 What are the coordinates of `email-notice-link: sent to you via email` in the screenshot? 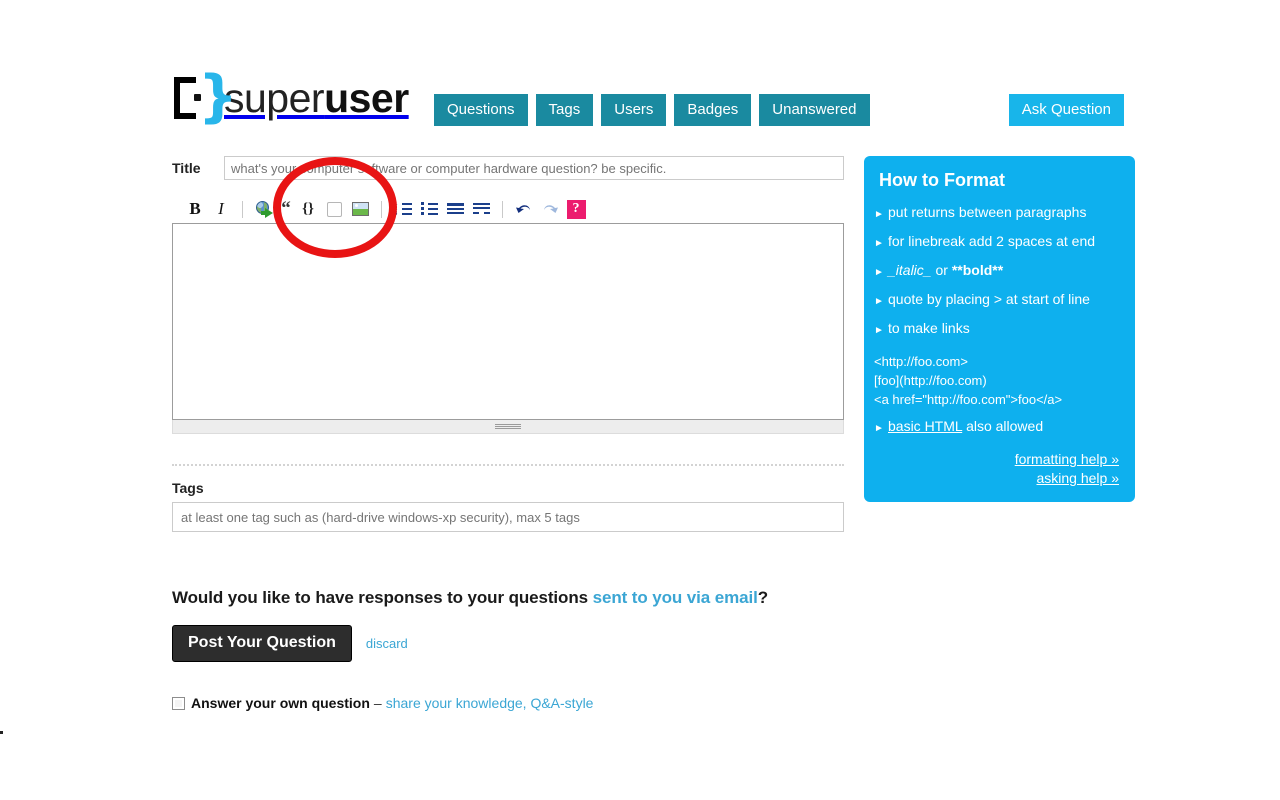 It's located at (675, 597).